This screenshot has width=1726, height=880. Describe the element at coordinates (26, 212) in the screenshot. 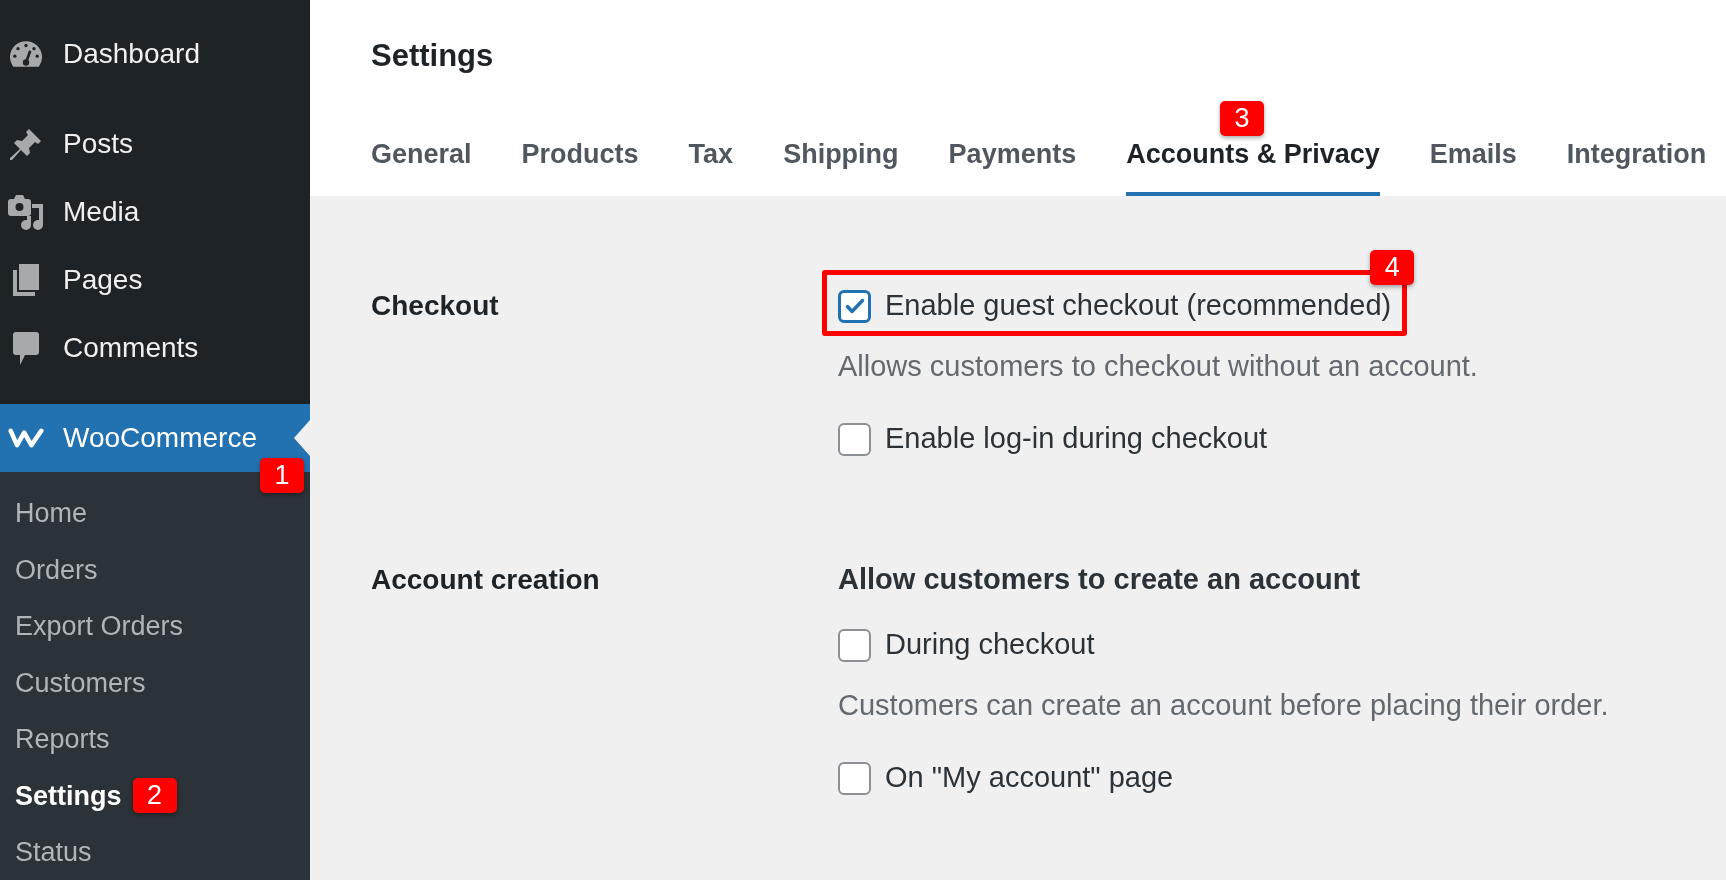

I see `camera-music-icon` at that location.